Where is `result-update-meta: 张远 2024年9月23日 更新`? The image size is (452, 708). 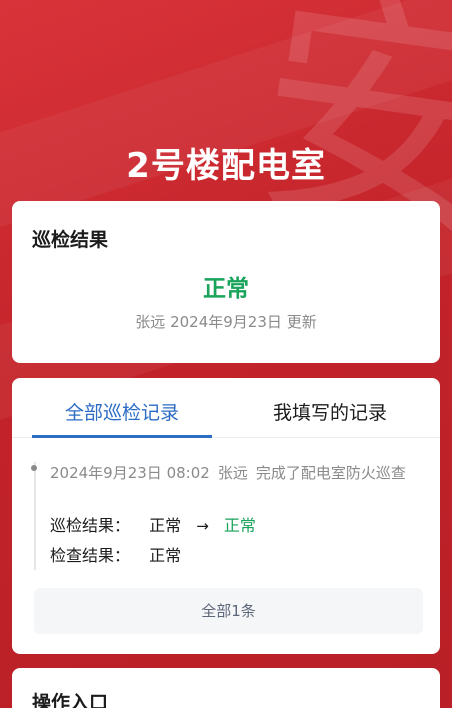
result-update-meta: 张远 2024年9月23日 更新 is located at coordinates (226, 321).